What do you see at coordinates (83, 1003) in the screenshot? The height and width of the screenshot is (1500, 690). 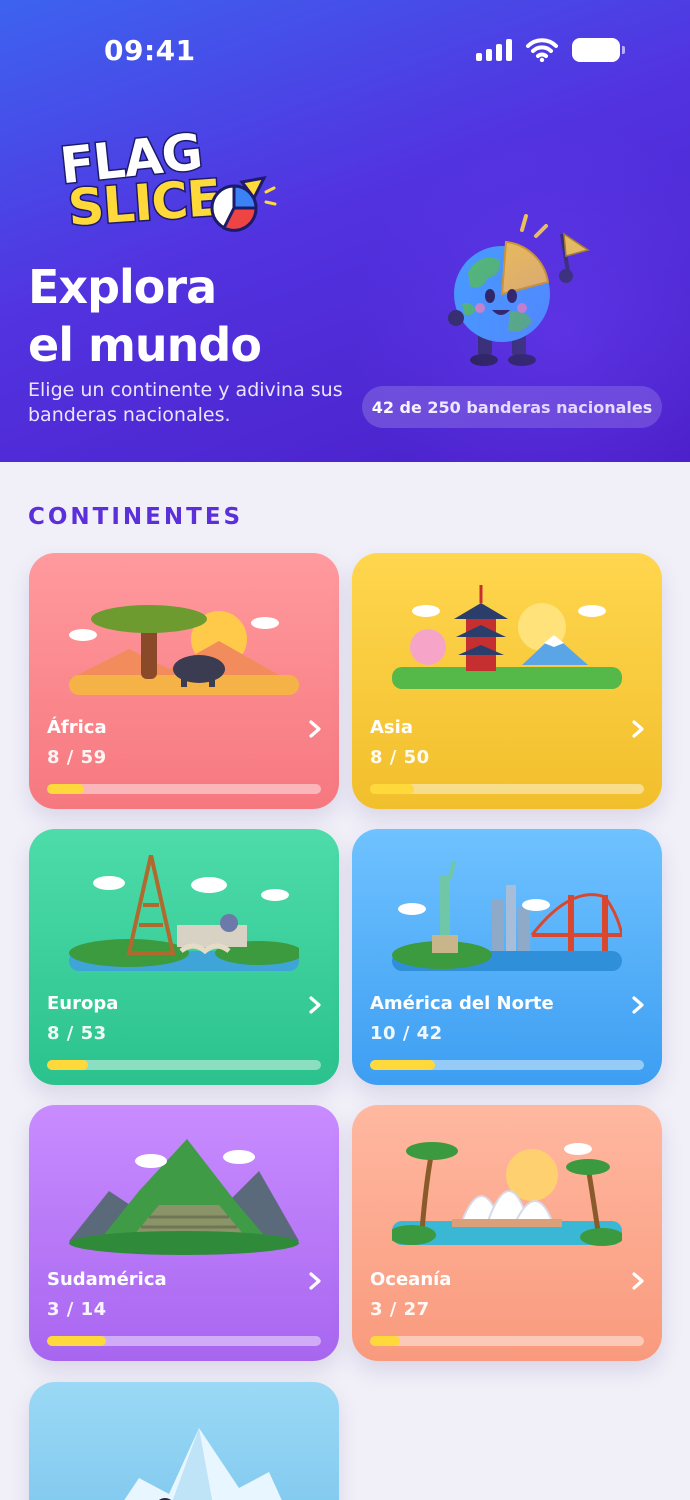 I see `continent-name: Europa` at bounding box center [83, 1003].